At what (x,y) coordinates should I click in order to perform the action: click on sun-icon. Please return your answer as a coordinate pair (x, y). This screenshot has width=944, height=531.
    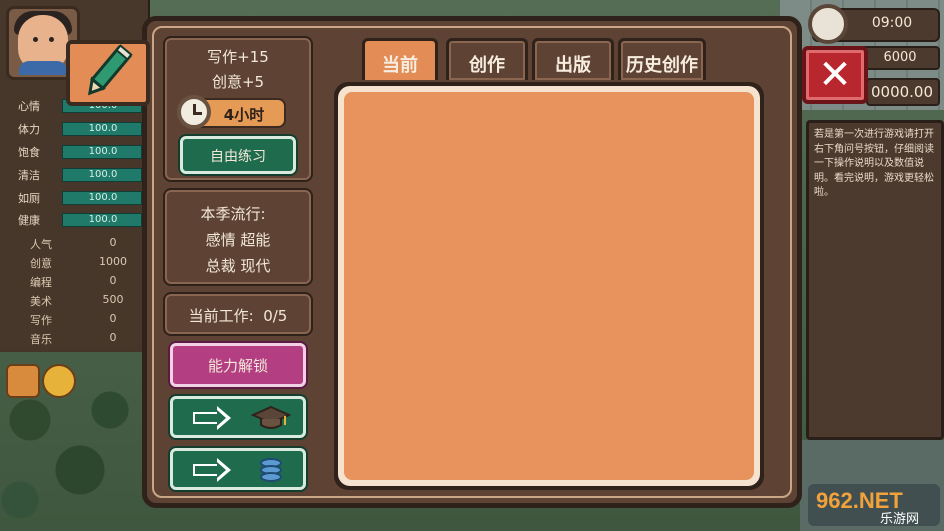
    Looking at the image, I should click on (59, 381).